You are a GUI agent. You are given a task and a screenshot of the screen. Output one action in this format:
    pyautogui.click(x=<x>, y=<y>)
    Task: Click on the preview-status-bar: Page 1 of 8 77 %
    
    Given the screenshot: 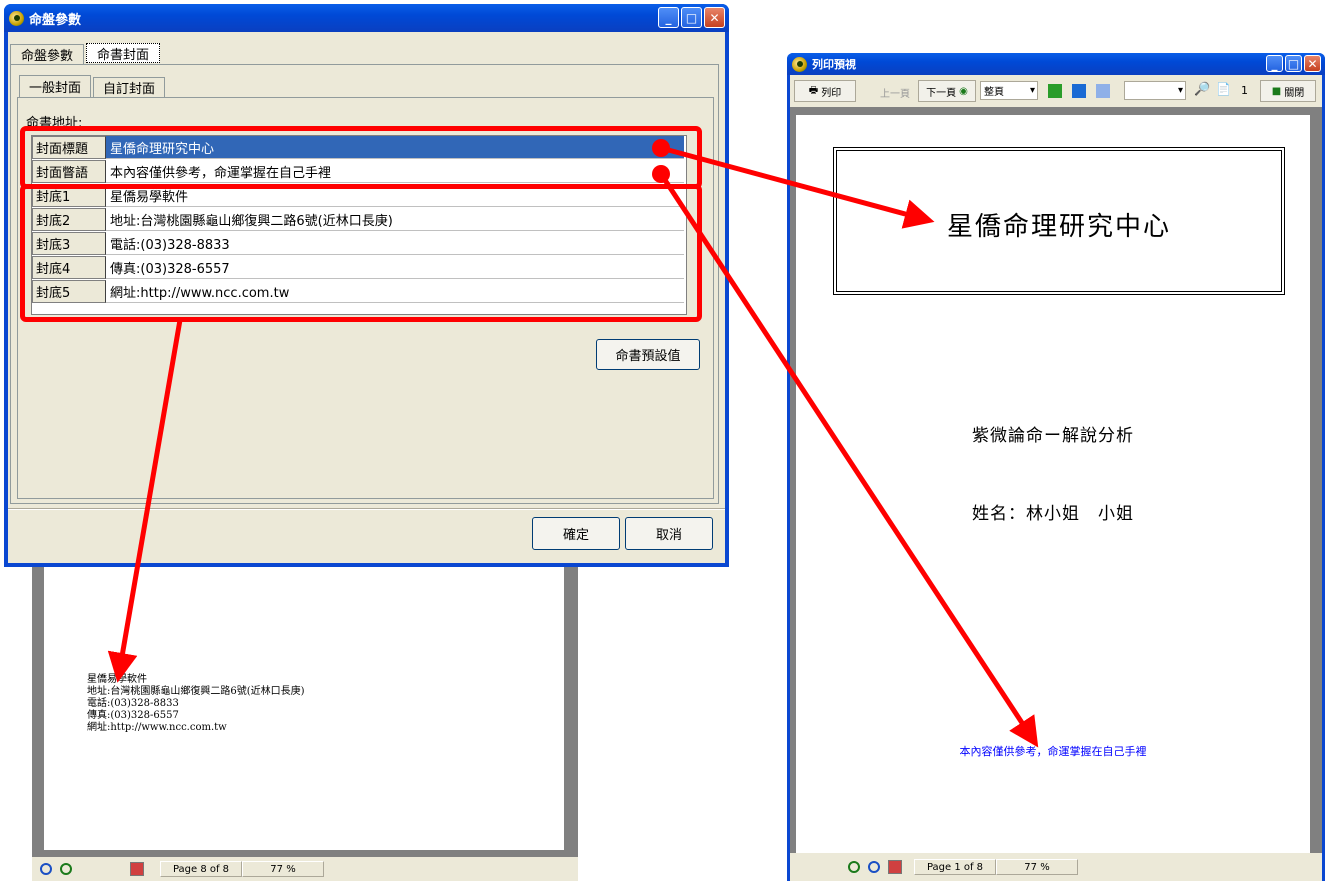 What is the action you would take?
    pyautogui.click(x=1056, y=867)
    